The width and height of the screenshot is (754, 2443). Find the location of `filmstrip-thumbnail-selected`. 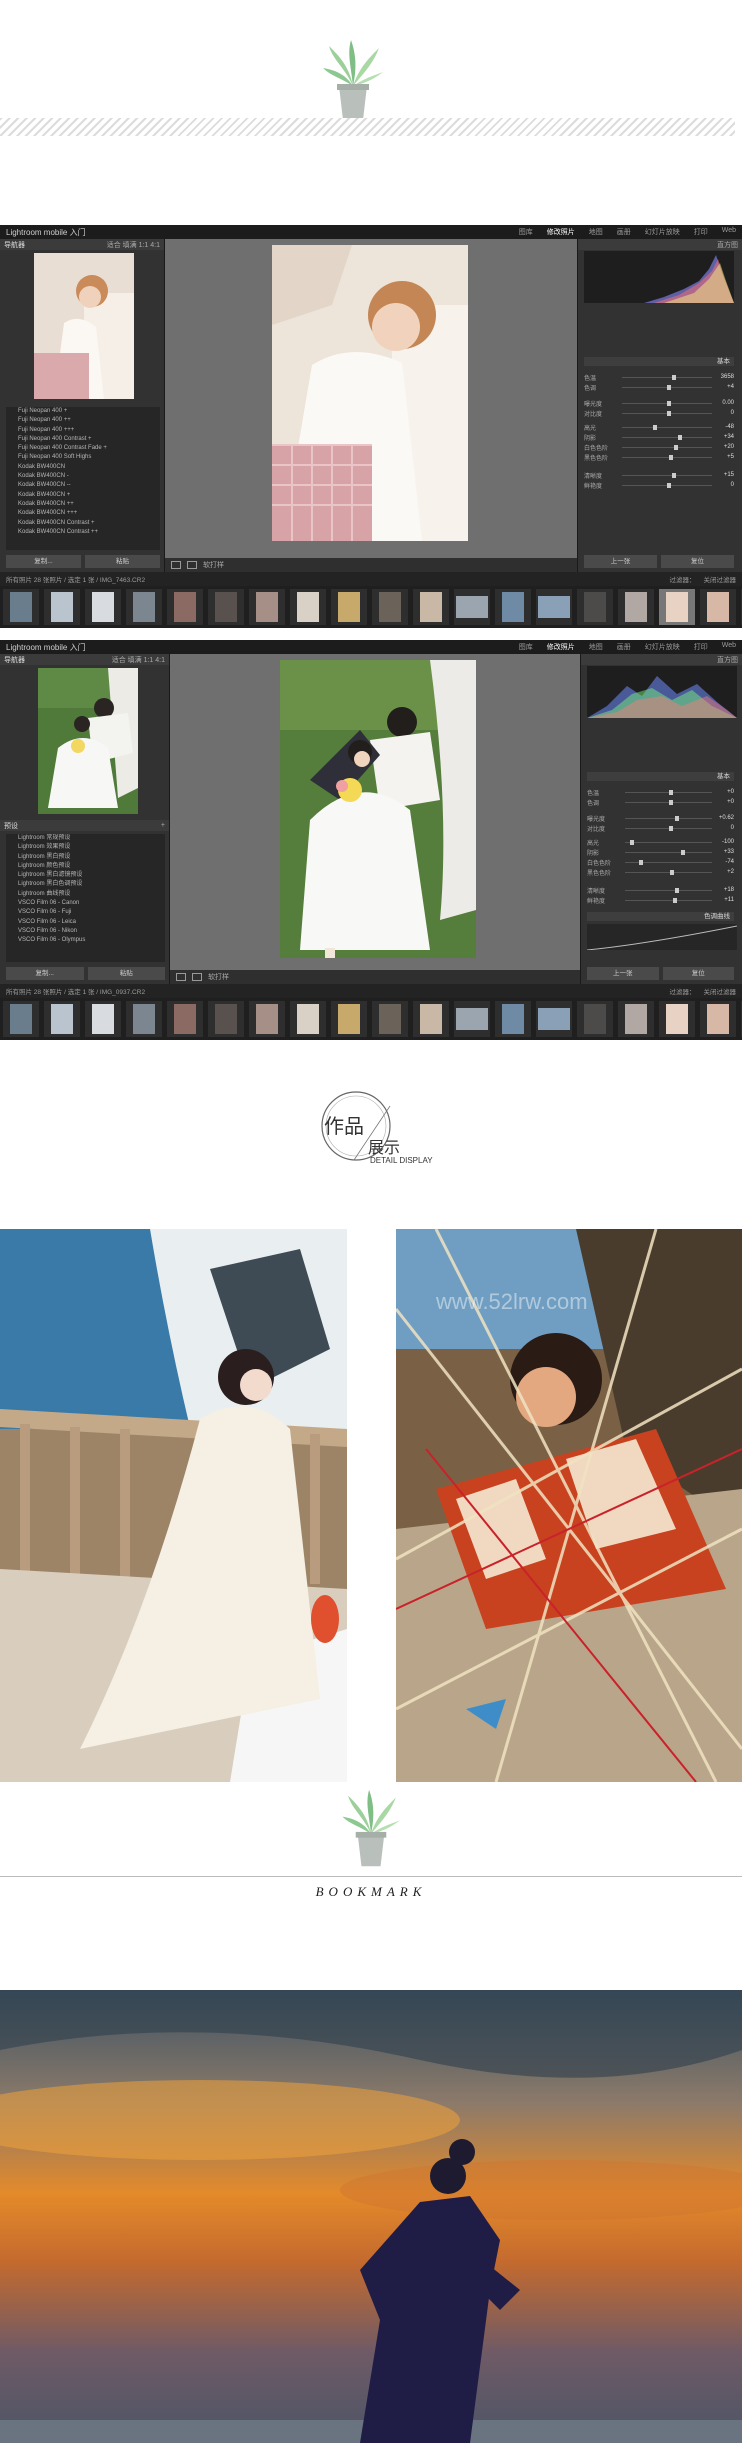

filmstrip-thumbnail-selected is located at coordinates (677, 607).